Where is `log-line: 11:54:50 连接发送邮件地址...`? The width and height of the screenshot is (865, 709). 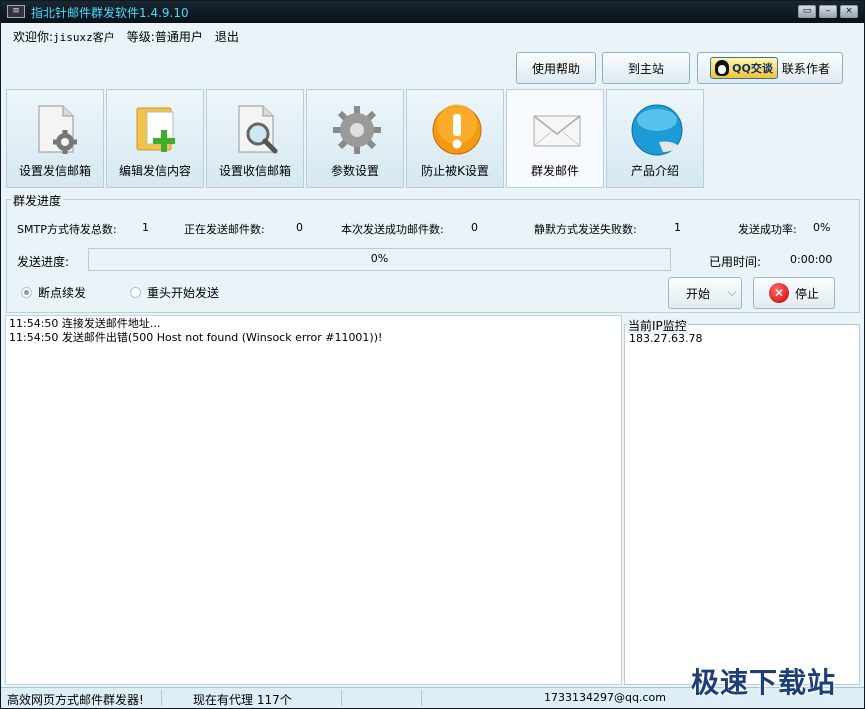
log-line: 11:54:50 连接发送邮件地址... is located at coordinates (85, 323).